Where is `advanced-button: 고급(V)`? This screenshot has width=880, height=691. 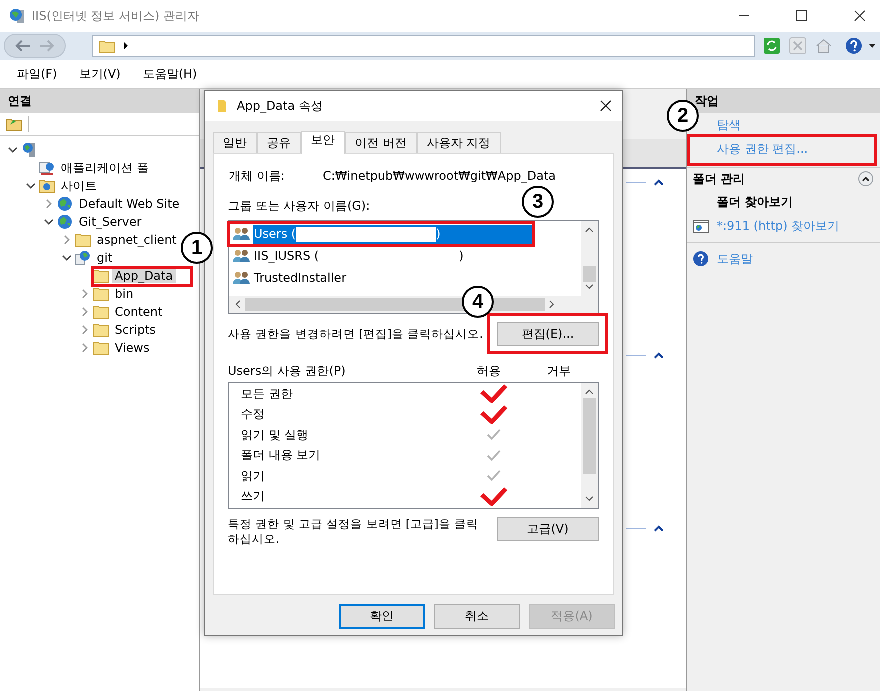 advanced-button: 고급(V) is located at coordinates (548, 529).